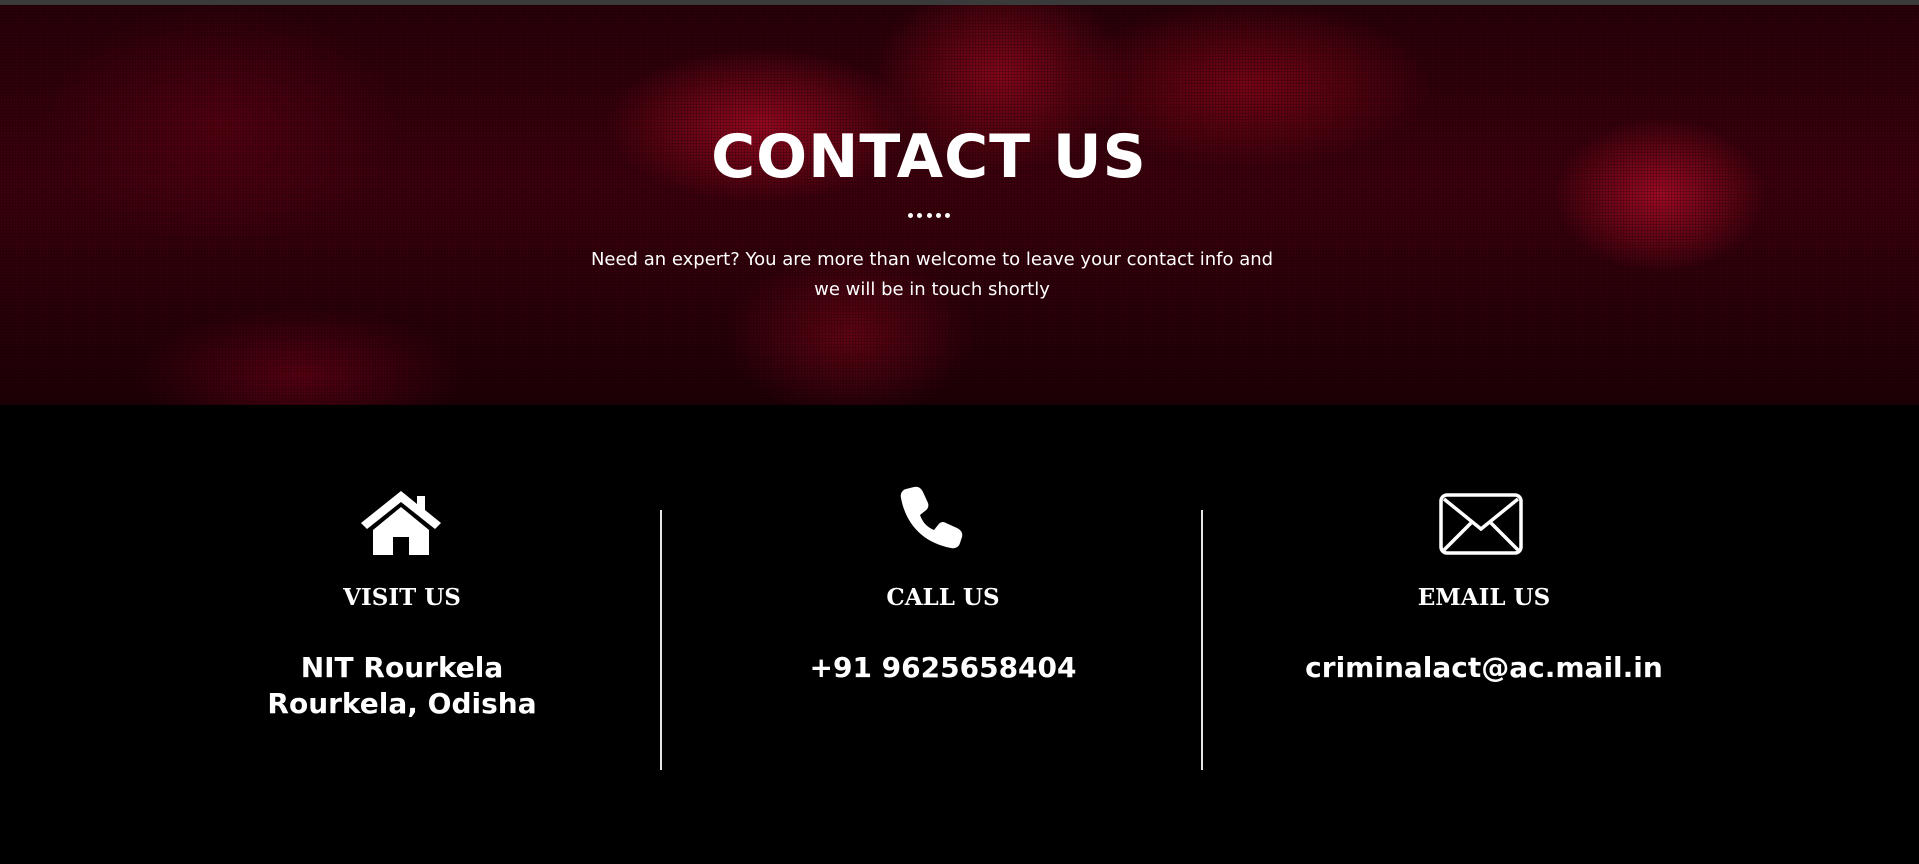  Describe the element at coordinates (1481, 524) in the screenshot. I see `envelope-icon` at that location.